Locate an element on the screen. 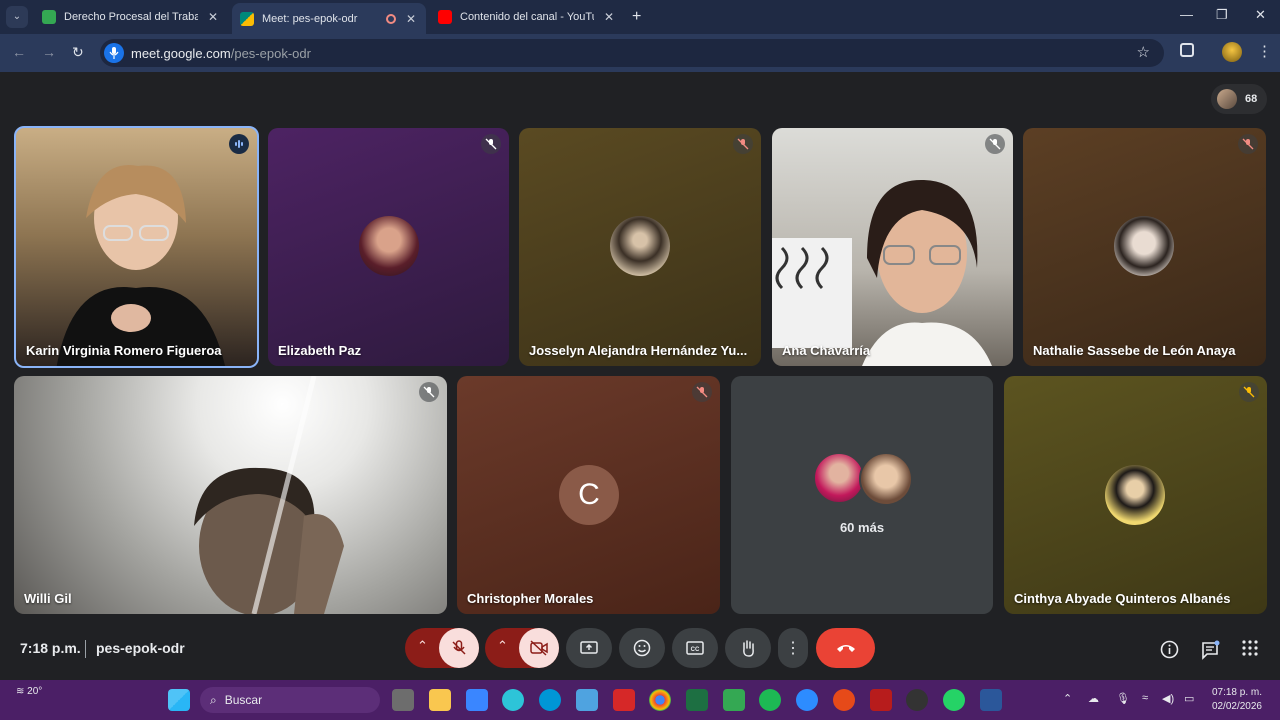 This screenshot has width=1280, height=720. chrome-icon is located at coordinates (660, 700).